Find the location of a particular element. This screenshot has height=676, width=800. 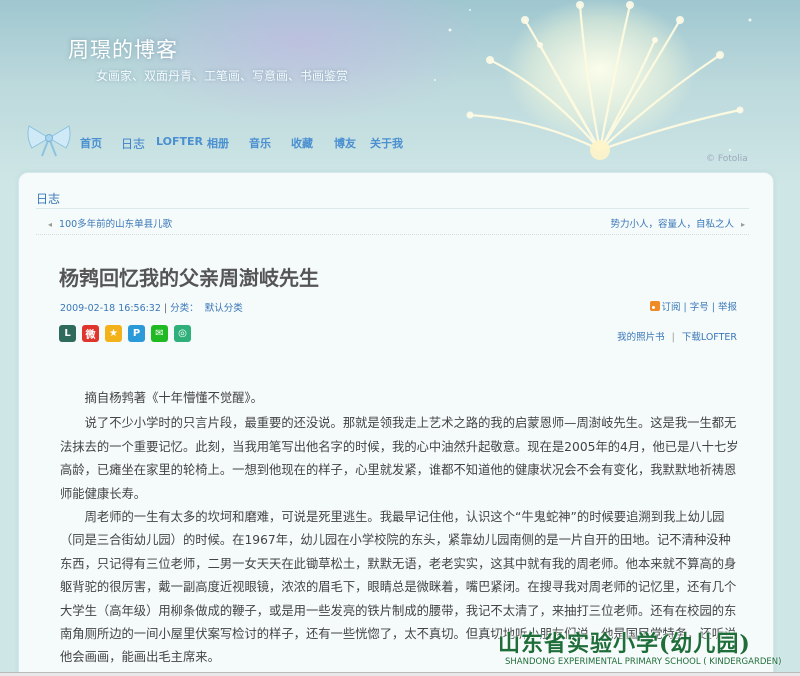

category-label: 分类： is located at coordinates (184, 308).